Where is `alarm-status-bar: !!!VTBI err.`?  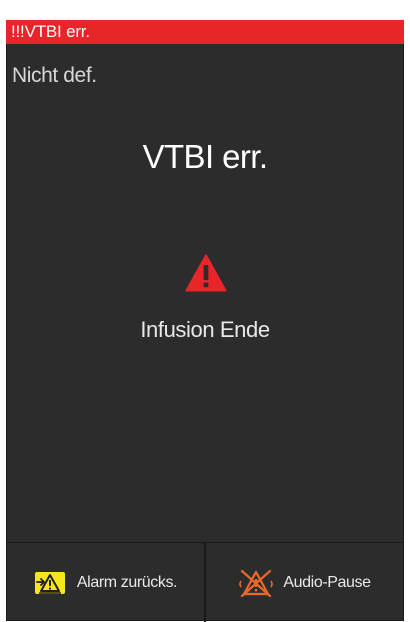 alarm-status-bar: !!!VTBI err. is located at coordinates (205, 32).